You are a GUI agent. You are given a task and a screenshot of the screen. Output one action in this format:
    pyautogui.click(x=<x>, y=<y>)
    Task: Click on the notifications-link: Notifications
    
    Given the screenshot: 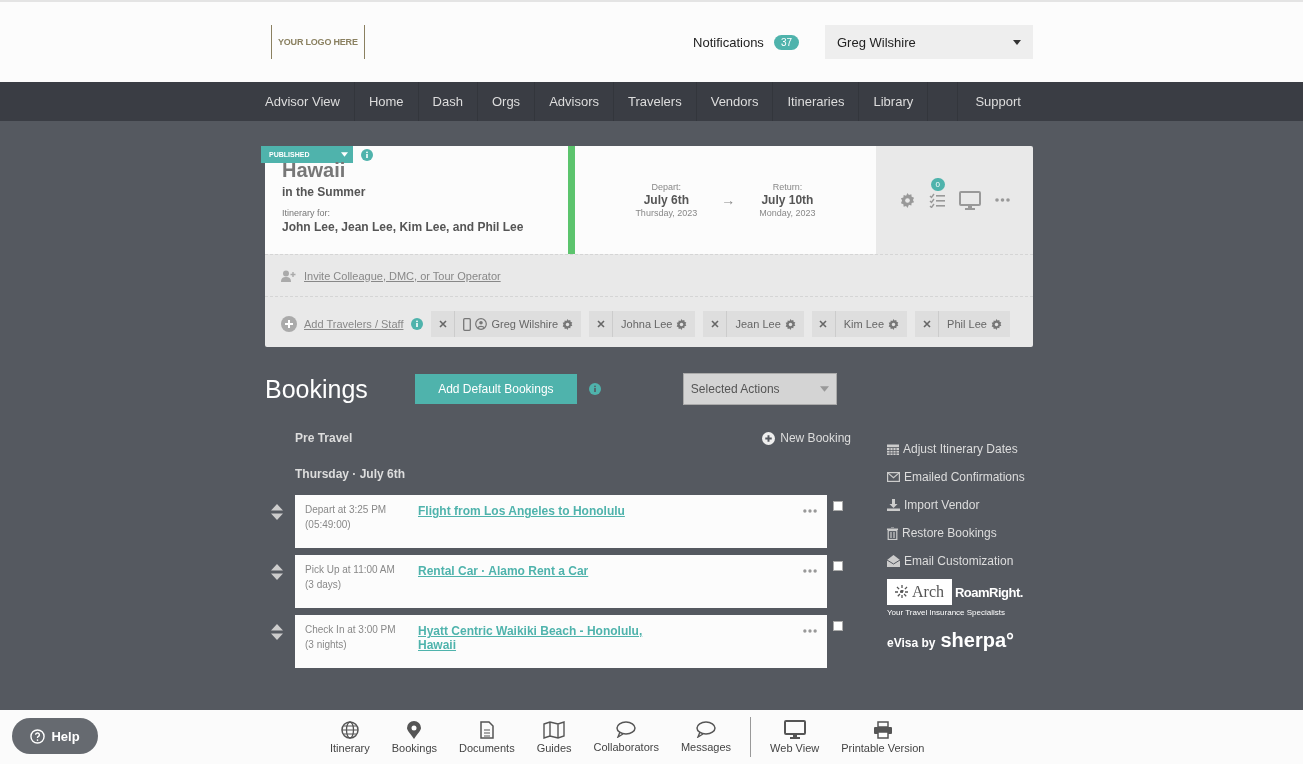 What is the action you would take?
    pyautogui.click(x=728, y=42)
    